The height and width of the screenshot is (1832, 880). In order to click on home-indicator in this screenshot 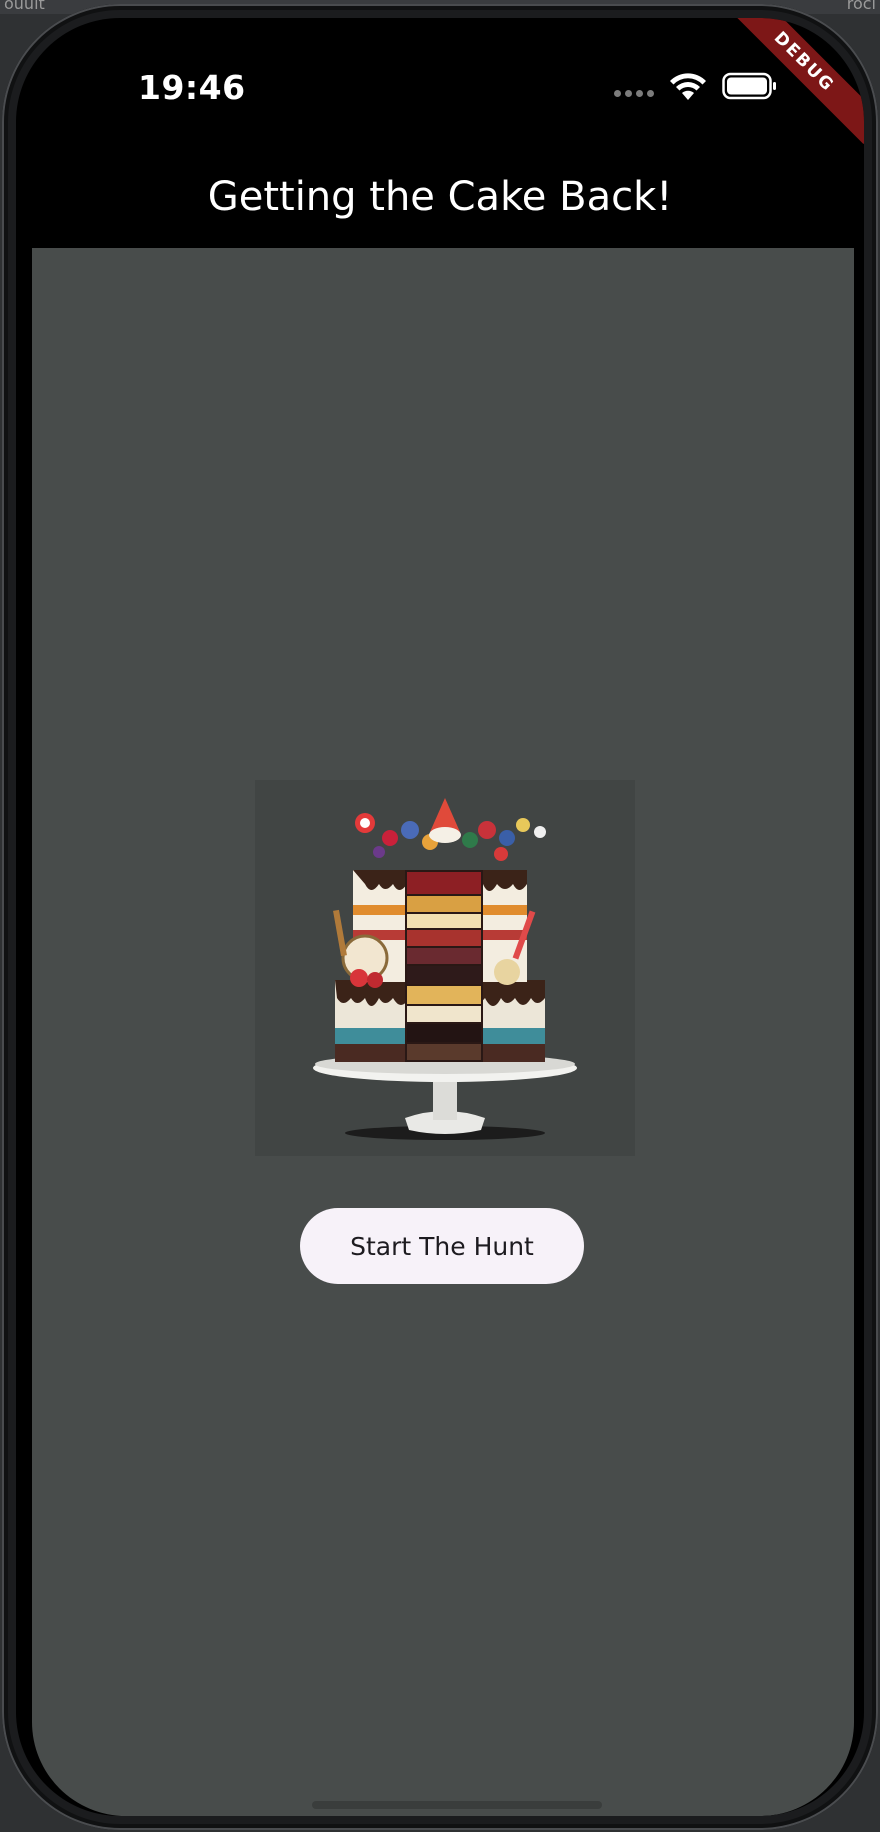, I will do `click(457, 1805)`.